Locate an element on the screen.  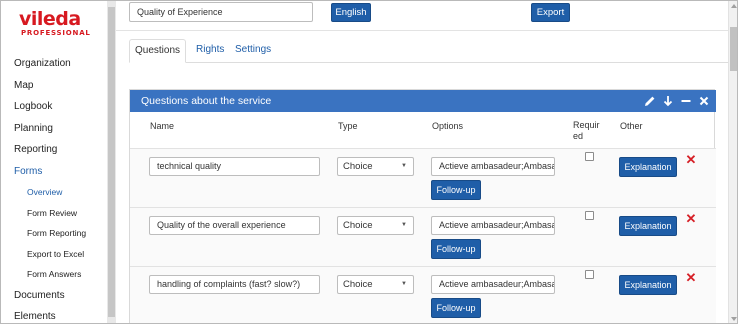
column-header-options: Options is located at coordinates (448, 126).